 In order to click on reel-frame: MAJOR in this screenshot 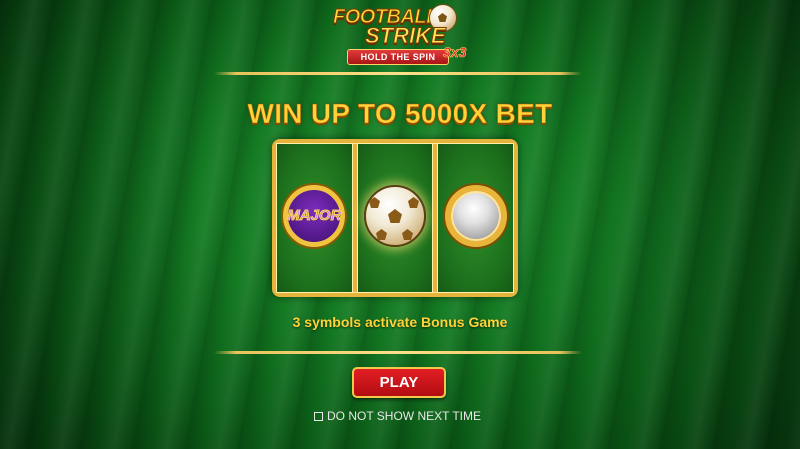, I will do `click(395, 218)`.